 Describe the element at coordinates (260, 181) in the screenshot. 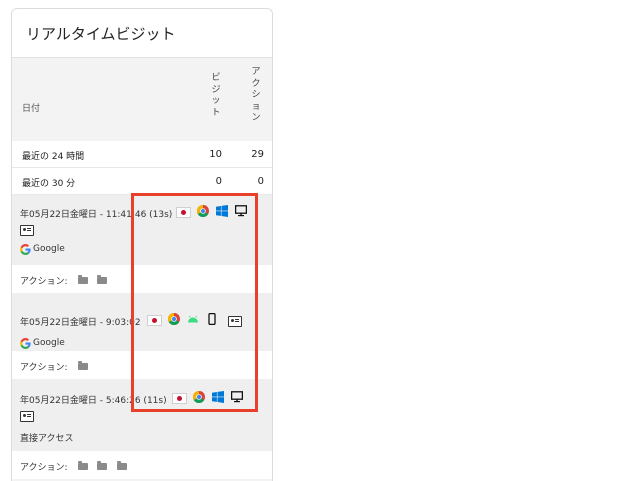

I see `summary-actions: 0` at that location.